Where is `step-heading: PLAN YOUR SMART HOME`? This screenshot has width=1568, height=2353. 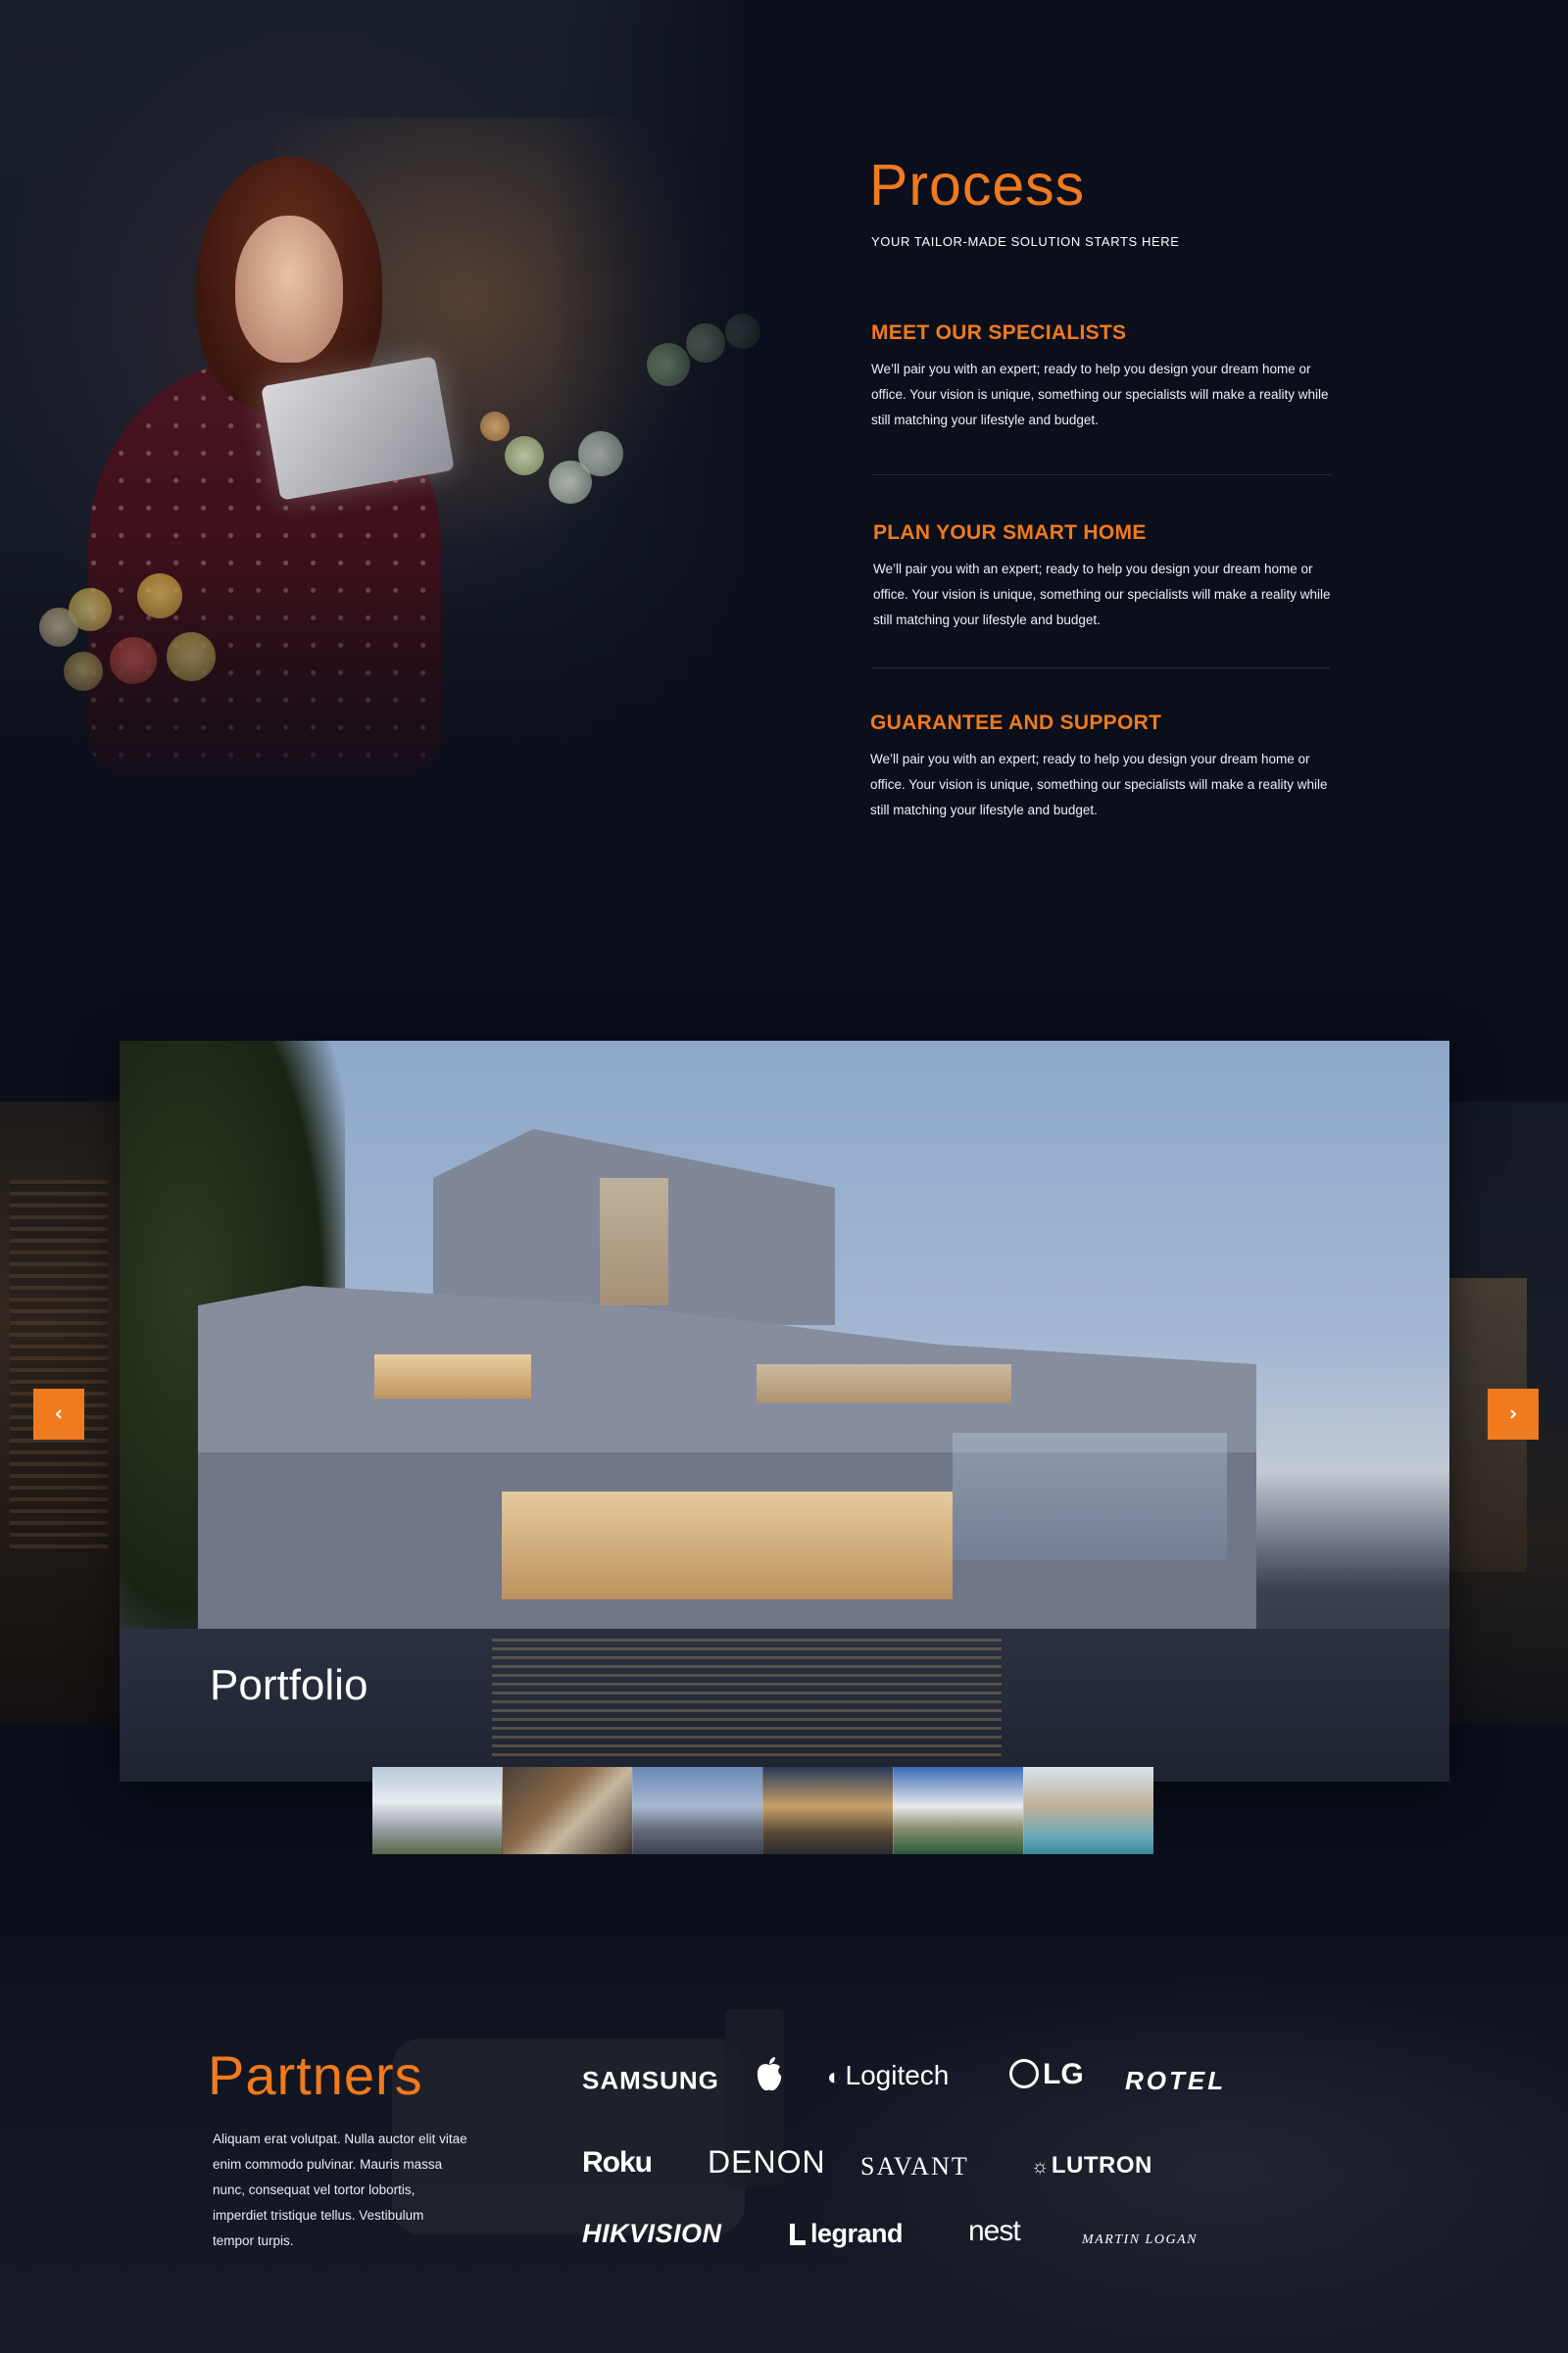 step-heading: PLAN YOUR SMART HOME is located at coordinates (1010, 532).